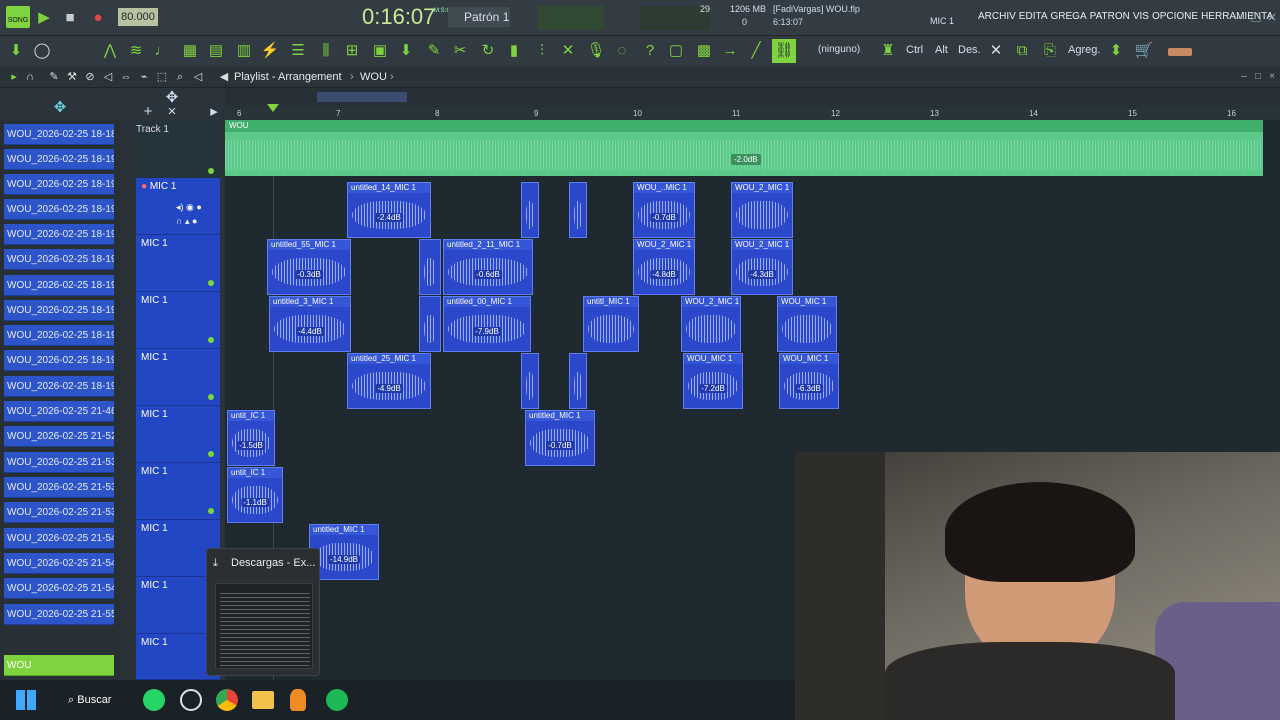 This screenshot has width=1280, height=720. What do you see at coordinates (1238, 18) in the screenshot?
I see `minimize-icon: –` at bounding box center [1238, 18].